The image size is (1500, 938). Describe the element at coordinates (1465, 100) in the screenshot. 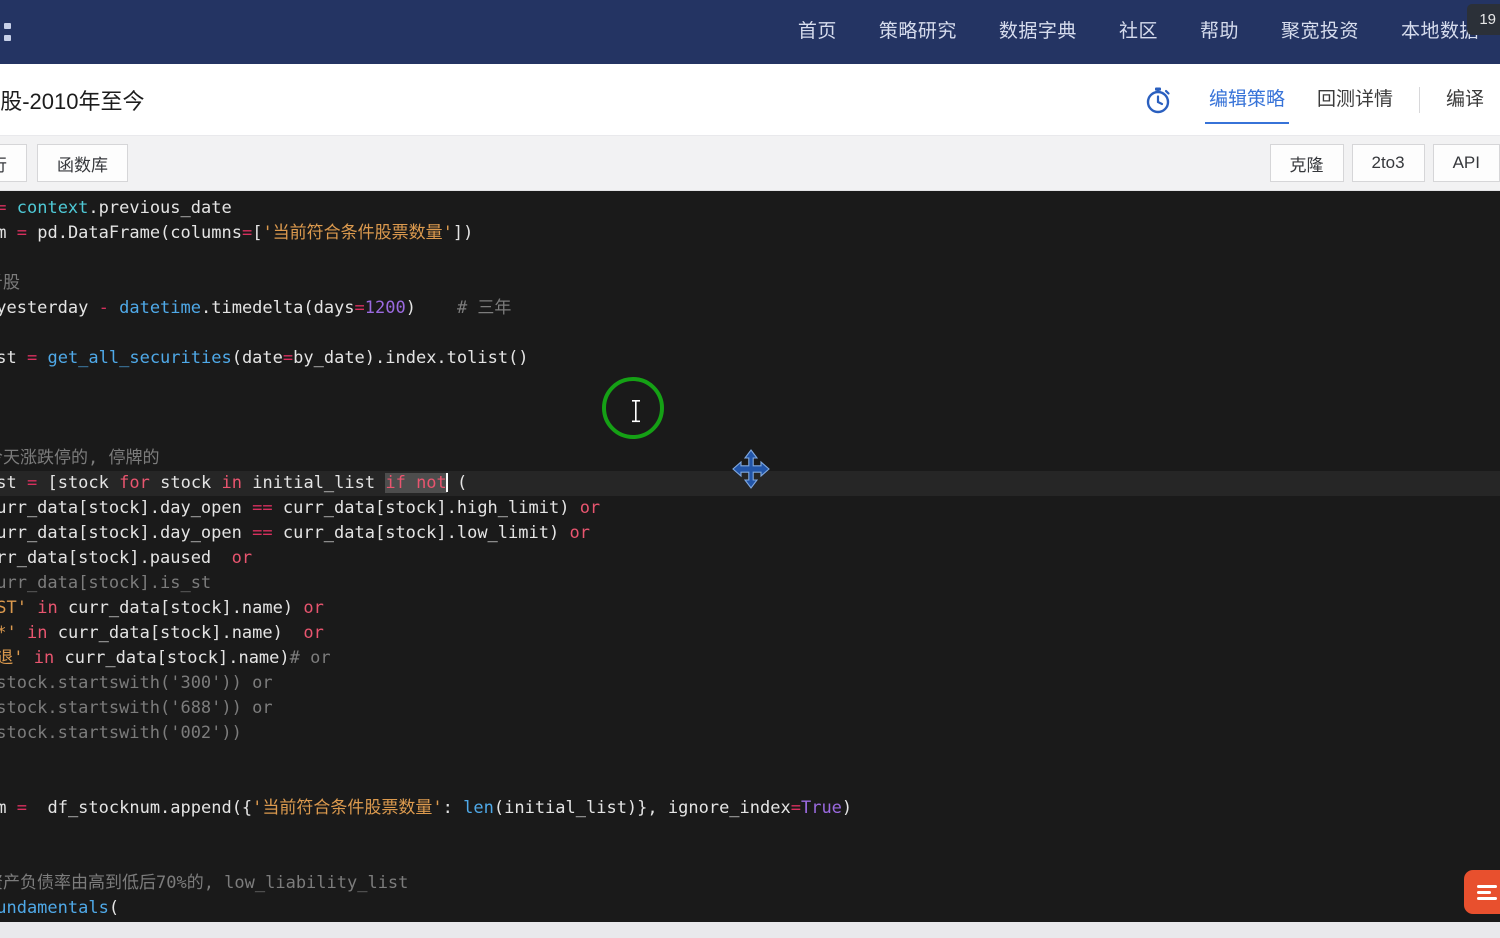

I see `tab-compile: 编译` at that location.